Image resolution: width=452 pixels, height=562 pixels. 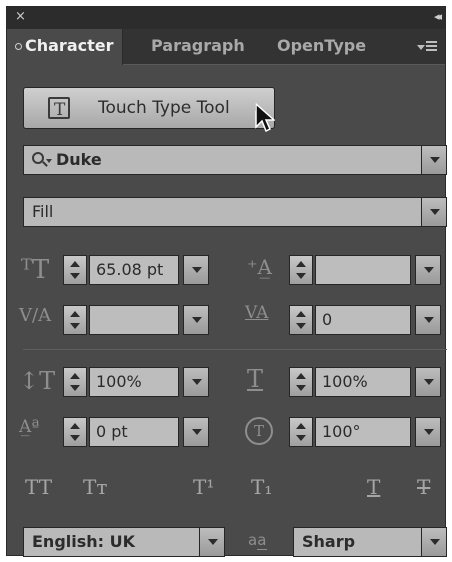 I want to click on panel-menu-icon, so click(x=428, y=47).